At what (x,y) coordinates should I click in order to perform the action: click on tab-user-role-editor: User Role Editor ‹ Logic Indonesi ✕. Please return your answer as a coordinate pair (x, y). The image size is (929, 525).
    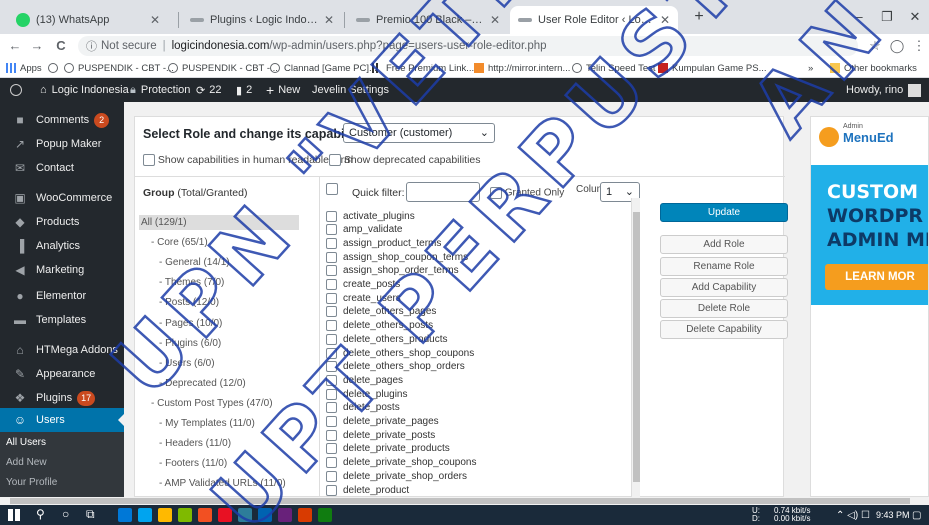
    Looking at the image, I should click on (594, 20).